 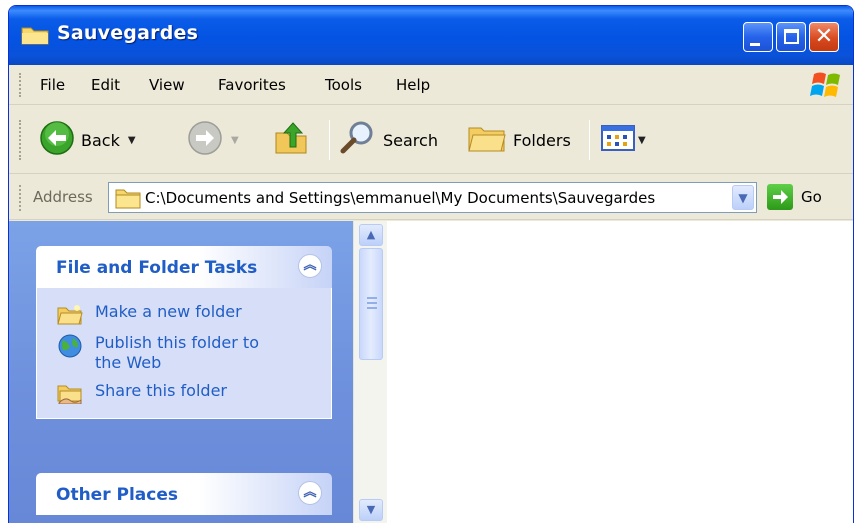 I want to click on menu-edit: Edit, so click(x=105, y=85).